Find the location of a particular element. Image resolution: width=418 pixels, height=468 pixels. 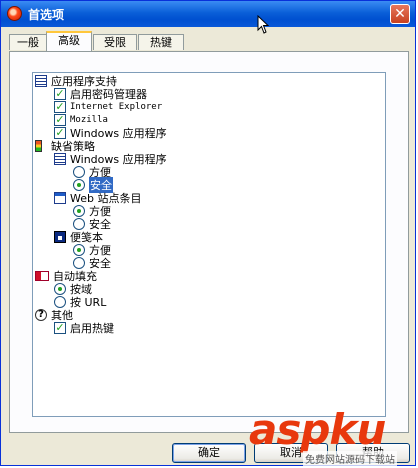

tab-general: 一般 is located at coordinates (28, 42).